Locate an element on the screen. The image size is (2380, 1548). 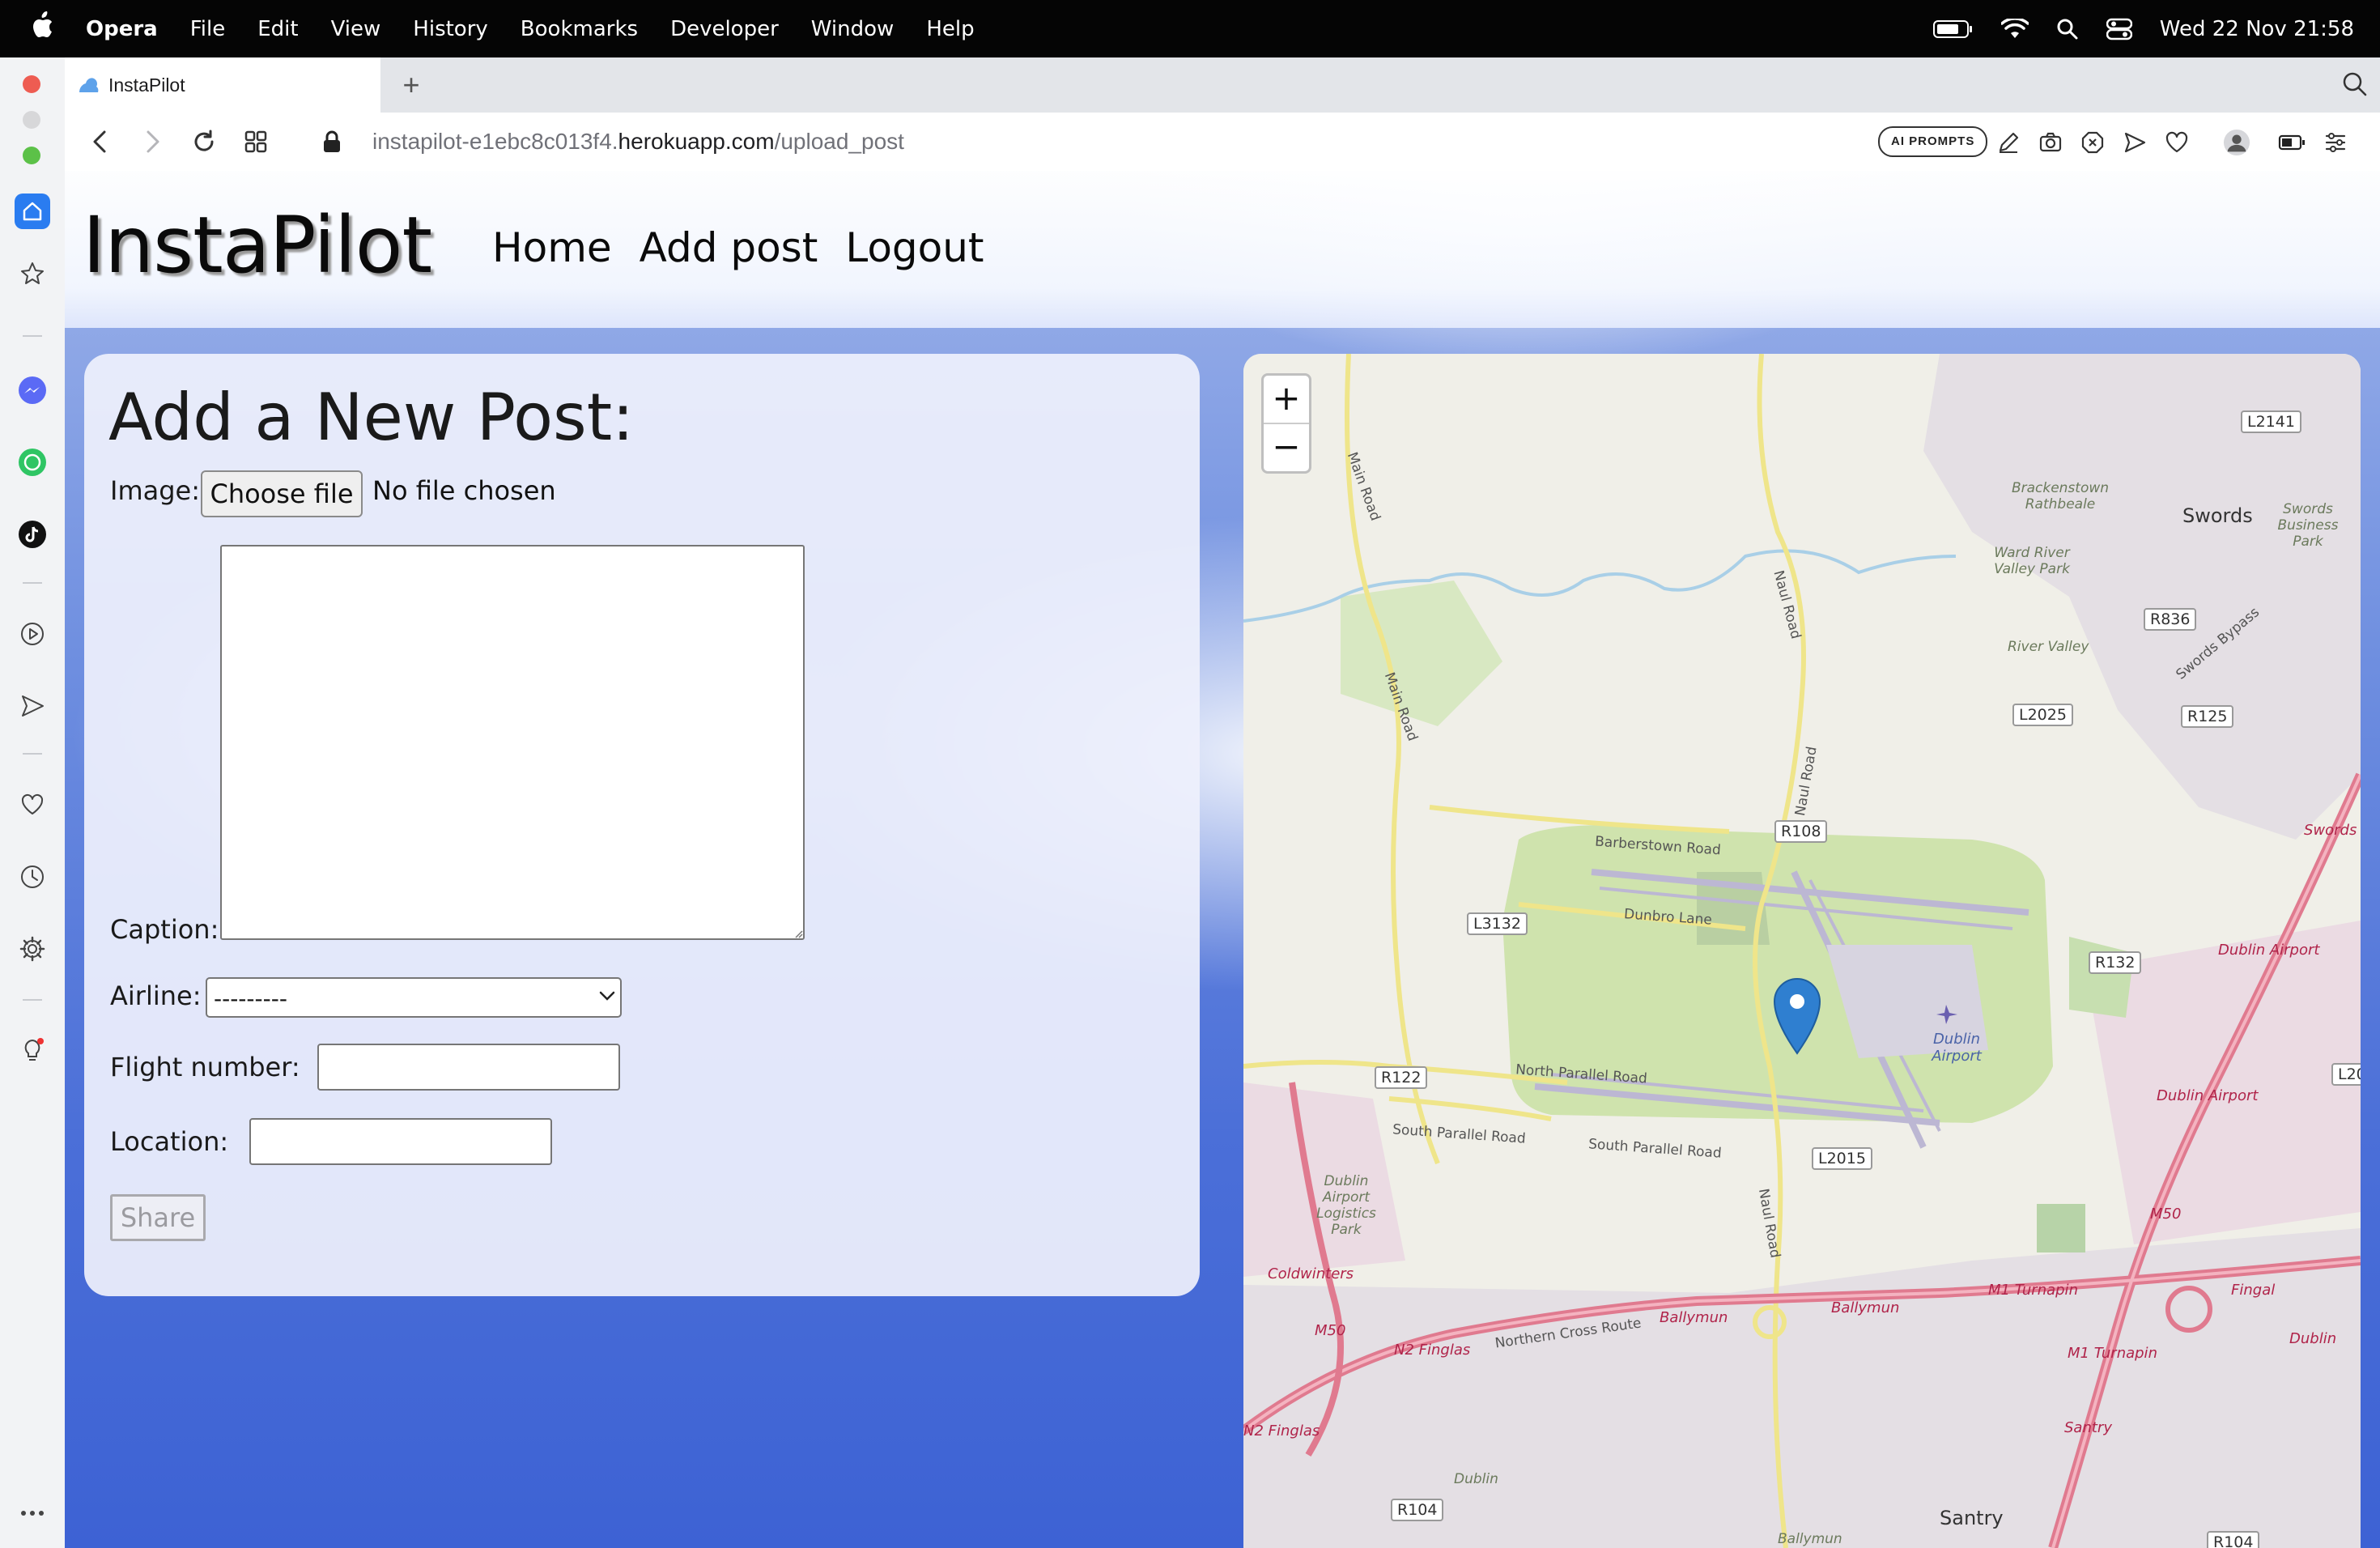
form-title: Add a New Post: is located at coordinates (371, 418).